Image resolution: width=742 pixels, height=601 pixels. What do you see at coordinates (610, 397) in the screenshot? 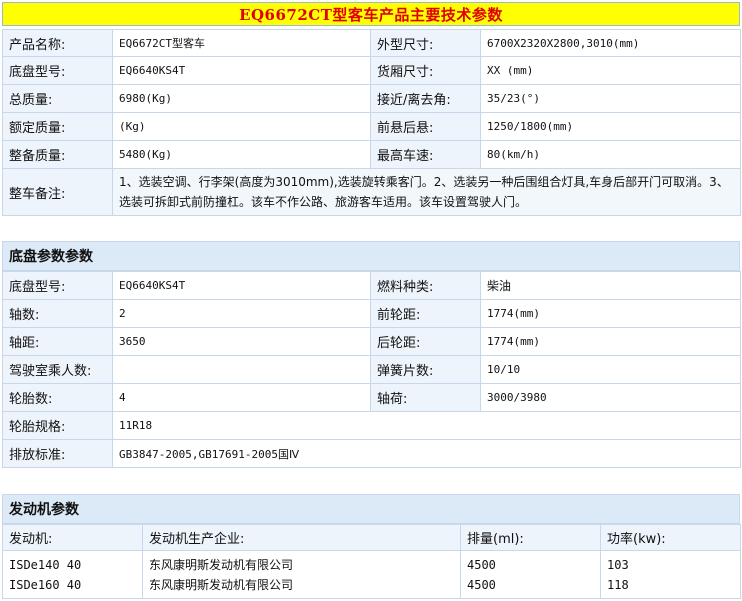
I see `value-axle-load: 3000/3980` at bounding box center [610, 397].